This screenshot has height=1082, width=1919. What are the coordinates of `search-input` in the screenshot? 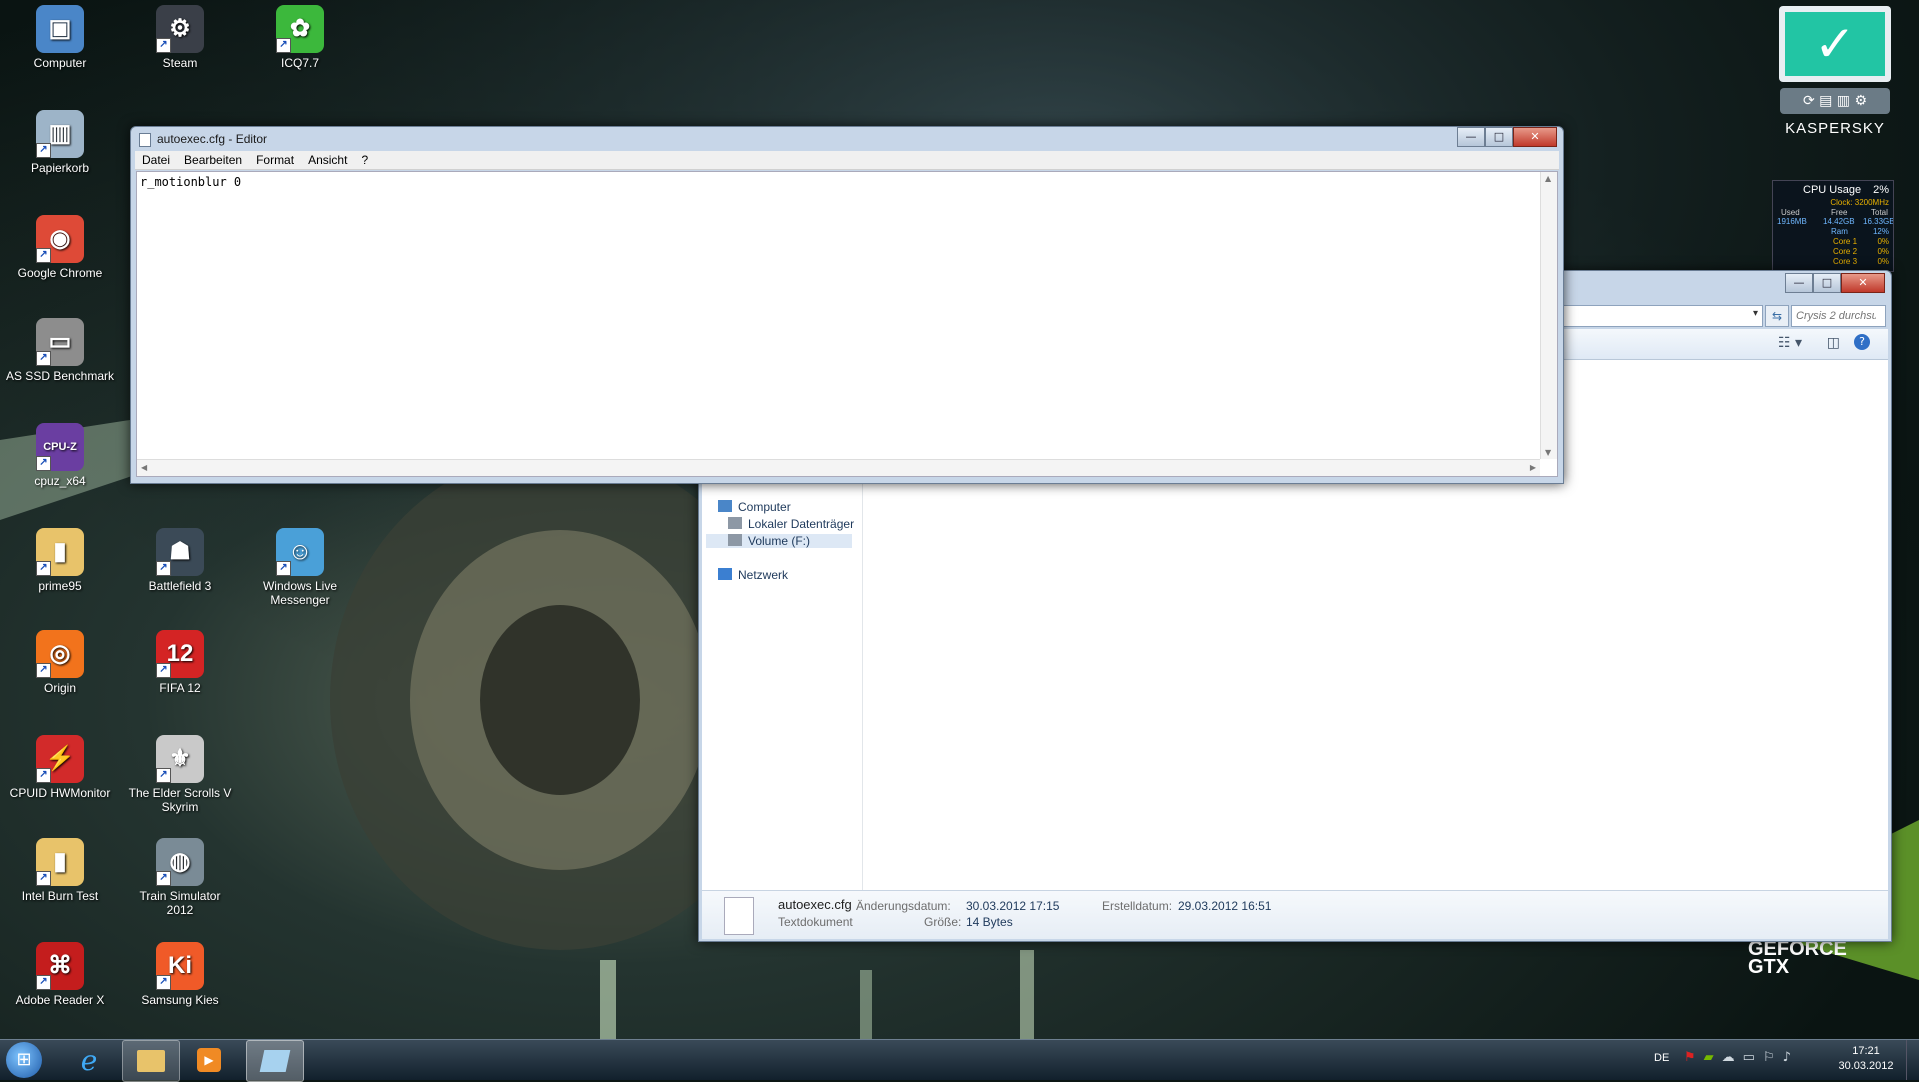 It's located at (1835, 316).